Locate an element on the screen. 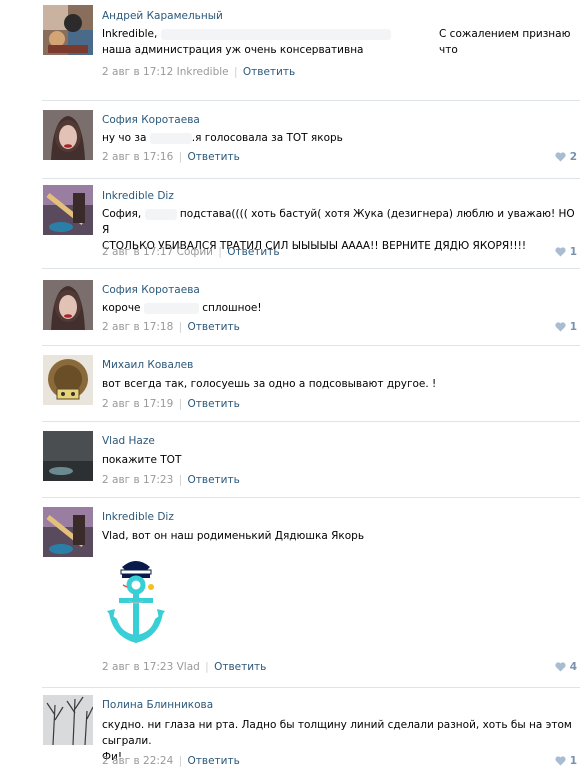 The image size is (585, 779). like-count: 4 is located at coordinates (573, 667).